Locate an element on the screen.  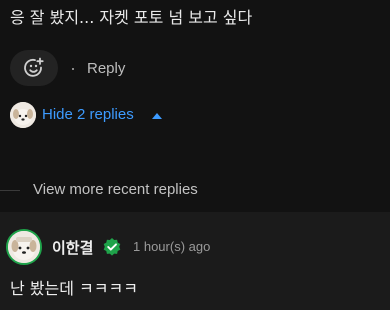
divider is located at coordinates (10, 190).